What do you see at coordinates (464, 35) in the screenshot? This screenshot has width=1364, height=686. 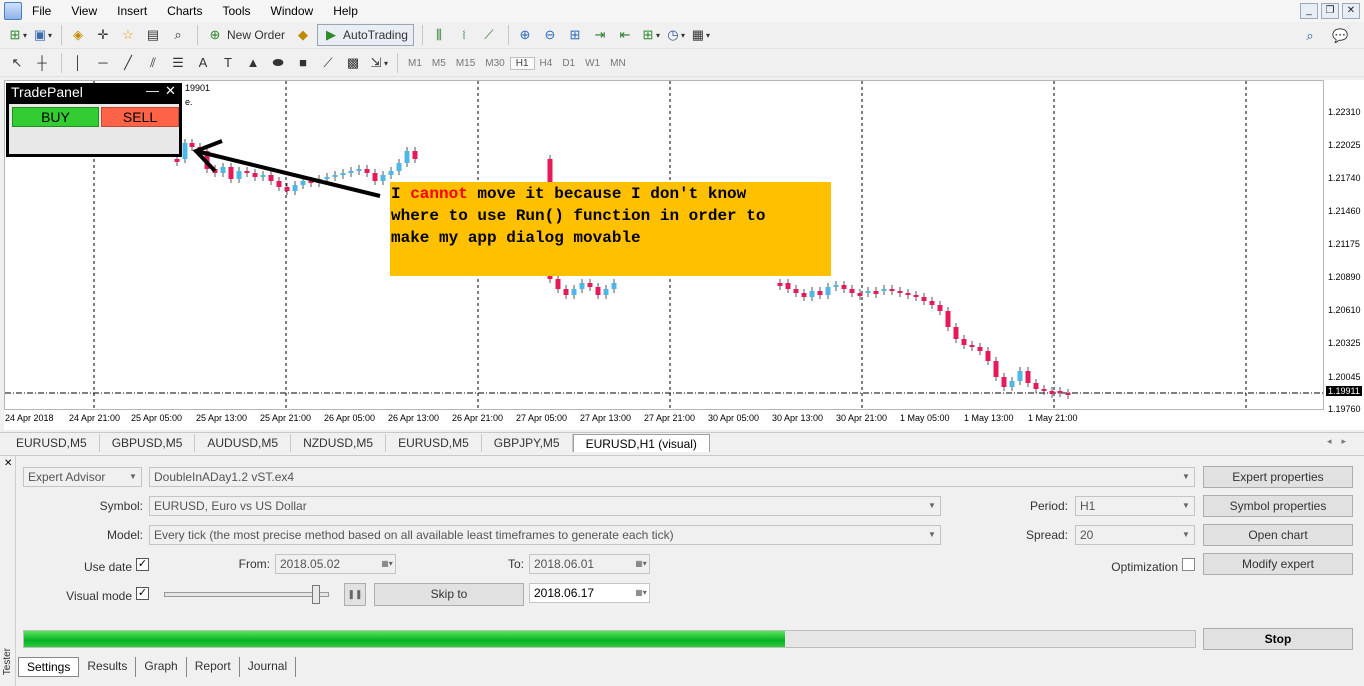 I see `candlesticks-button: ⧙` at bounding box center [464, 35].